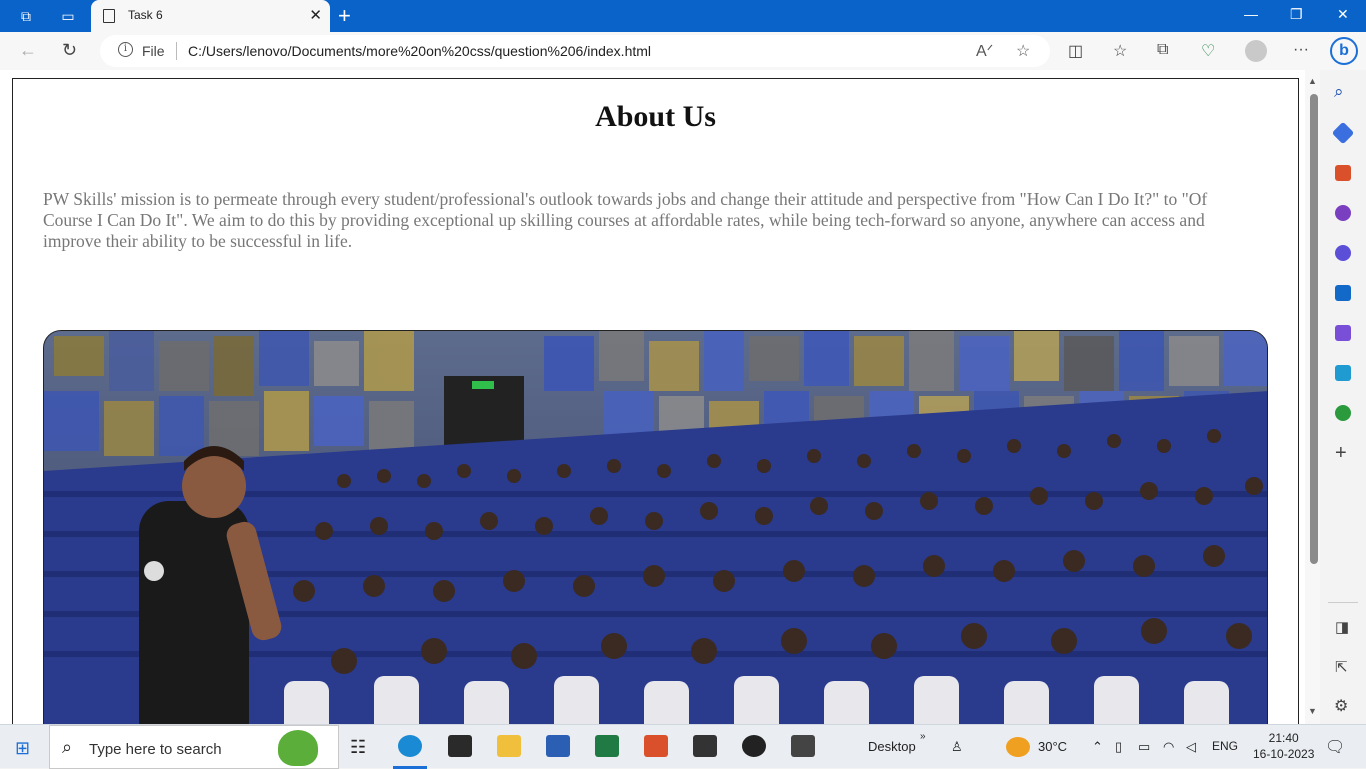 The image size is (1366, 769). I want to click on volume-icon: ◁, so click(1191, 747).